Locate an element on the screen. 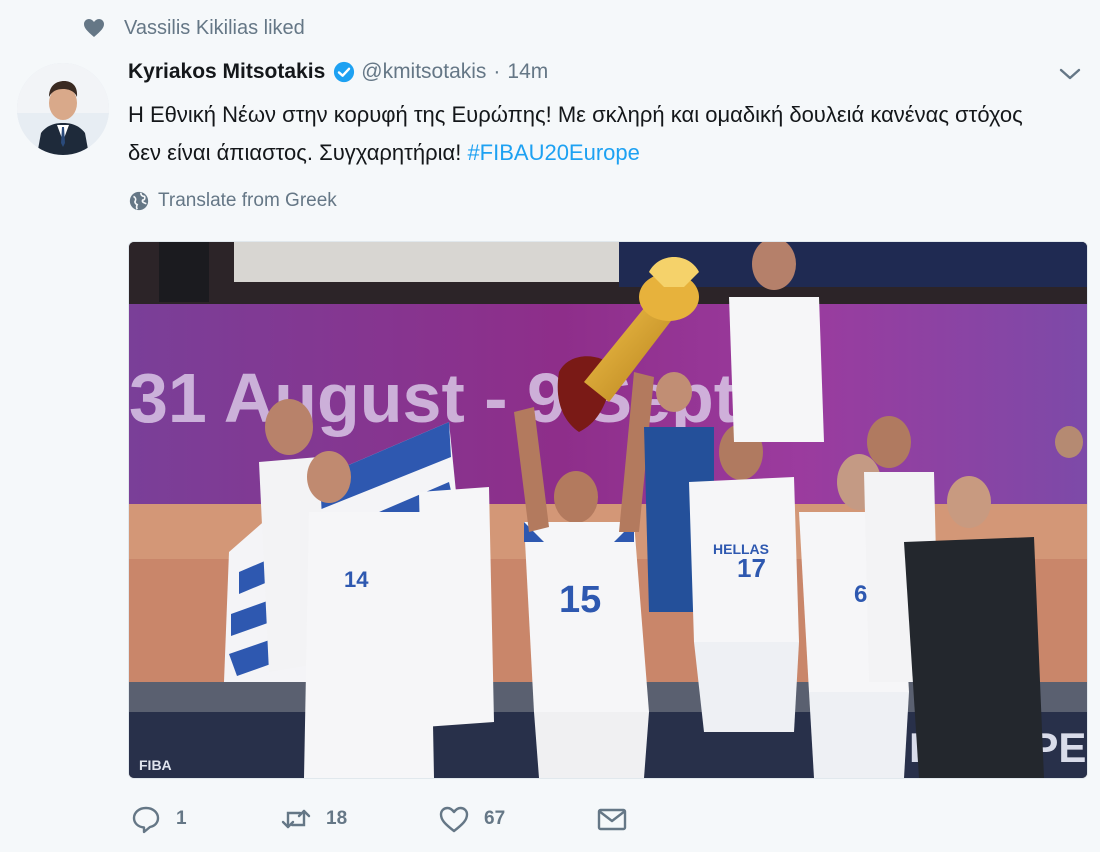  tweet-actions: 1 18 67 is located at coordinates (386, 819).